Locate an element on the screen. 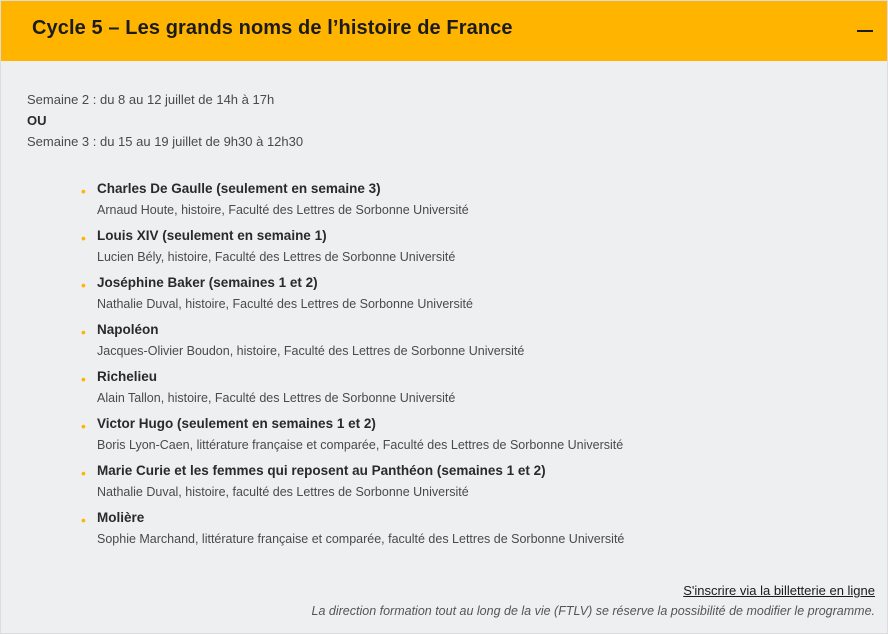 The width and height of the screenshot is (888, 634). item-title: Richelieu is located at coordinates (127, 376).